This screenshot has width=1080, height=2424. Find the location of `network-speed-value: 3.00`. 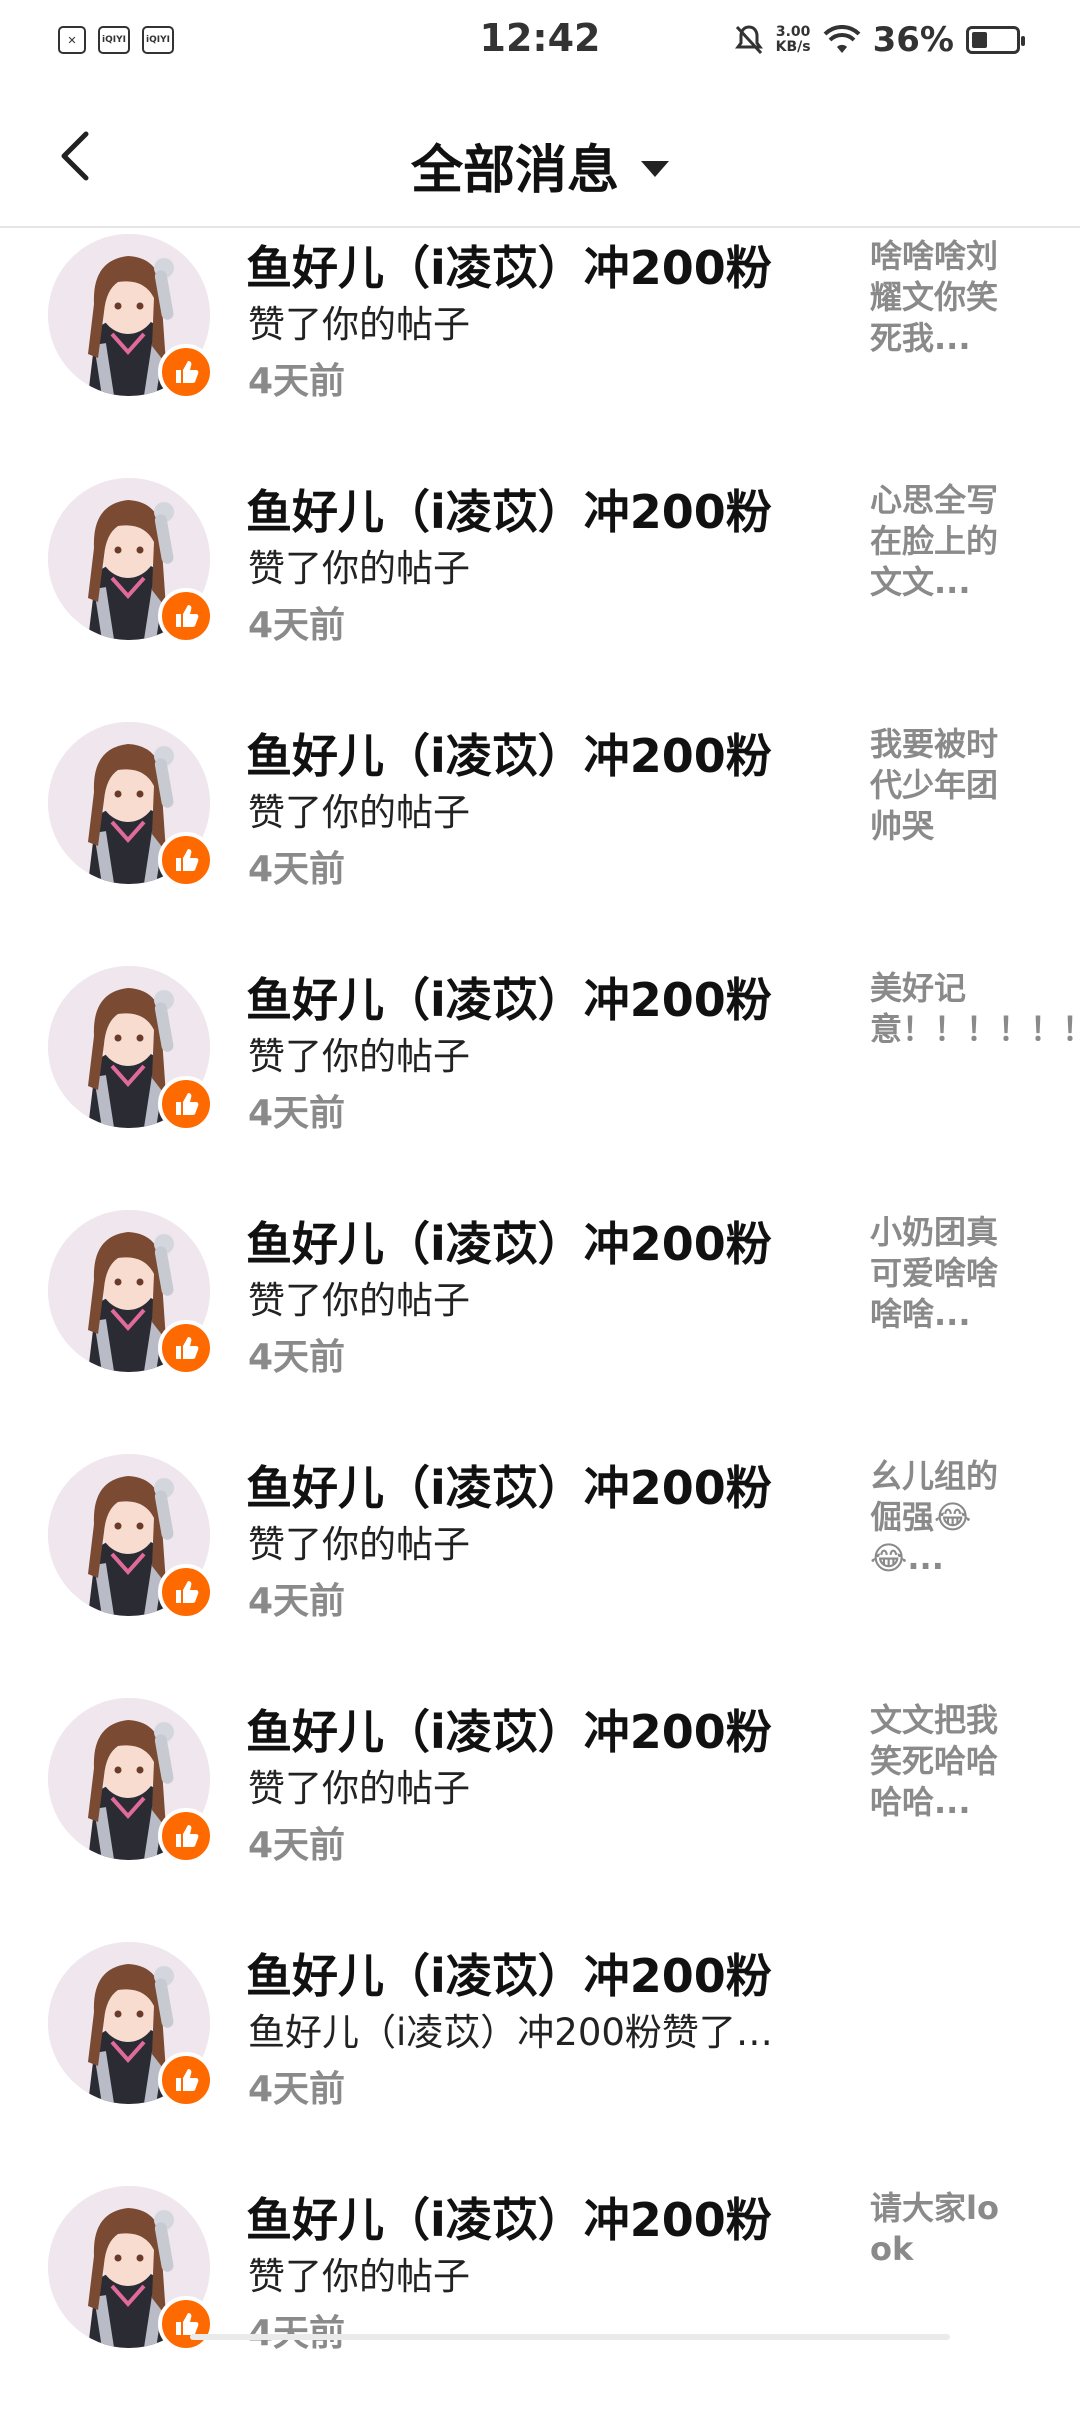

network-speed-value: 3.00 is located at coordinates (793, 32).